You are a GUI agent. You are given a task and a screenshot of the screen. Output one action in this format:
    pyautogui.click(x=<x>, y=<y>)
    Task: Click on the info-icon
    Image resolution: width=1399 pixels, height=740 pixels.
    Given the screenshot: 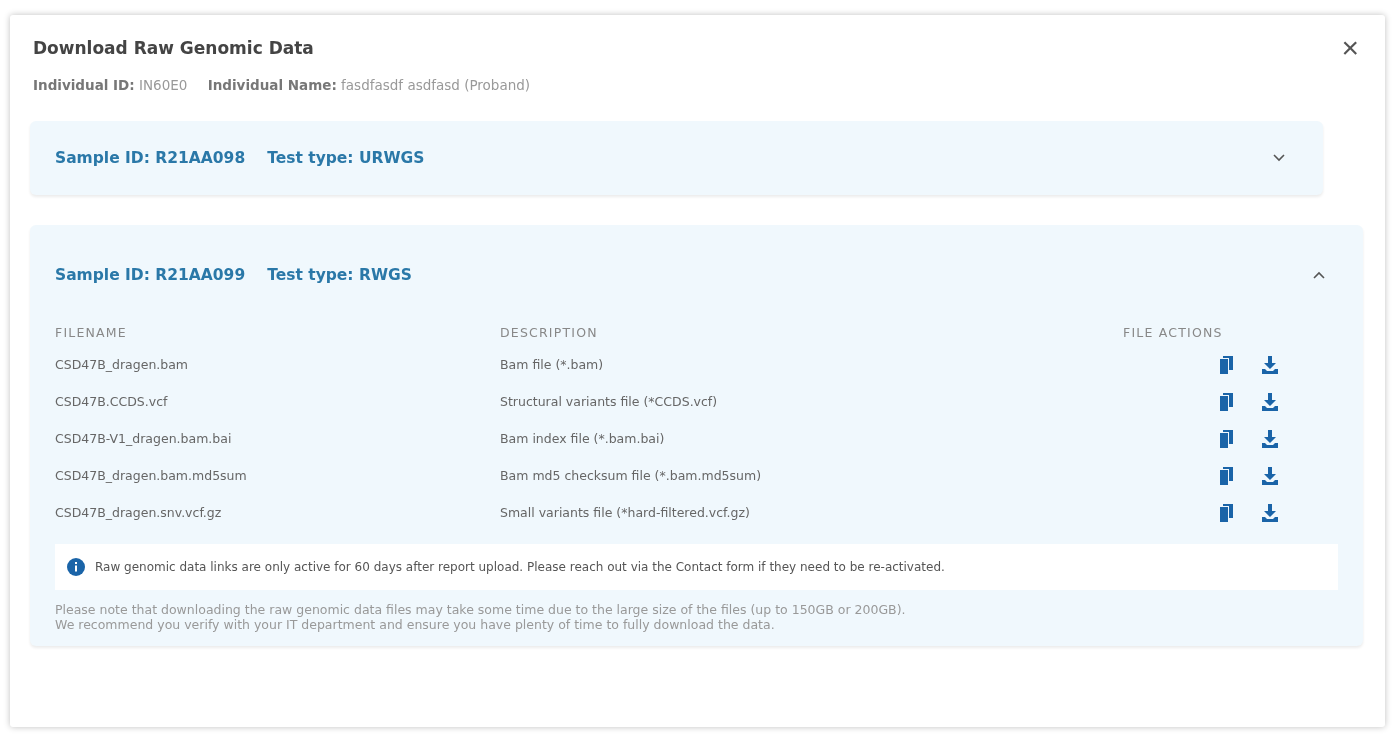 What is the action you would take?
    pyautogui.click(x=76, y=567)
    